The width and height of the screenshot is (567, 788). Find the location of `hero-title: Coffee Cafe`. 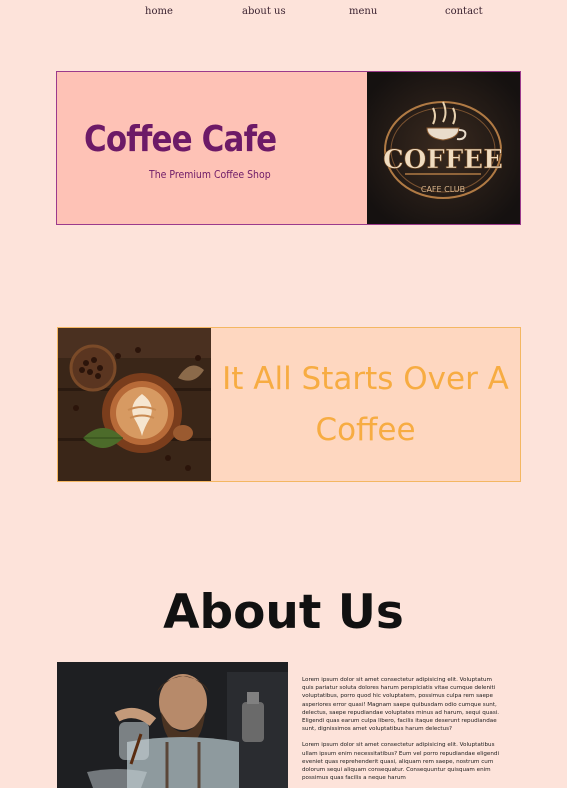

hero-title: Coffee Cafe is located at coordinates (180, 139).